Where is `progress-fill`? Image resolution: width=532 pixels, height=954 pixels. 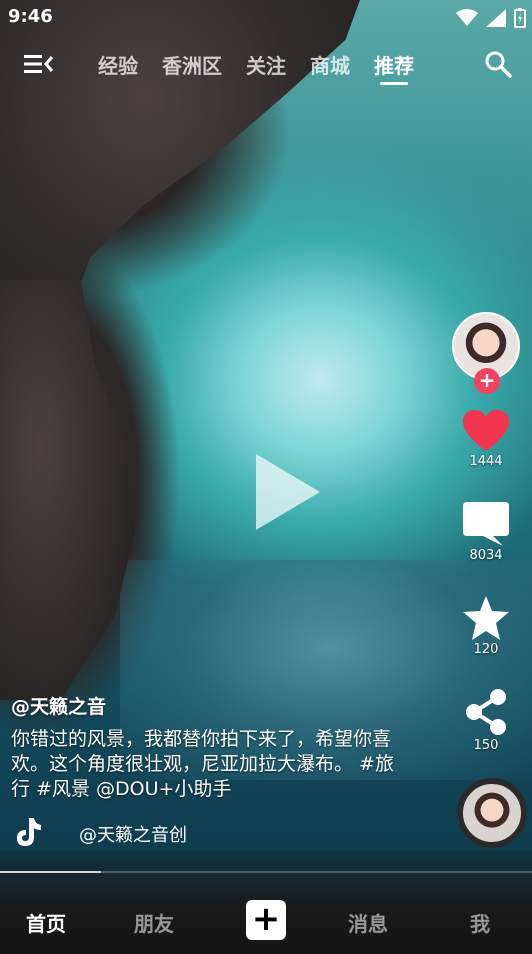
progress-fill is located at coordinates (51, 872).